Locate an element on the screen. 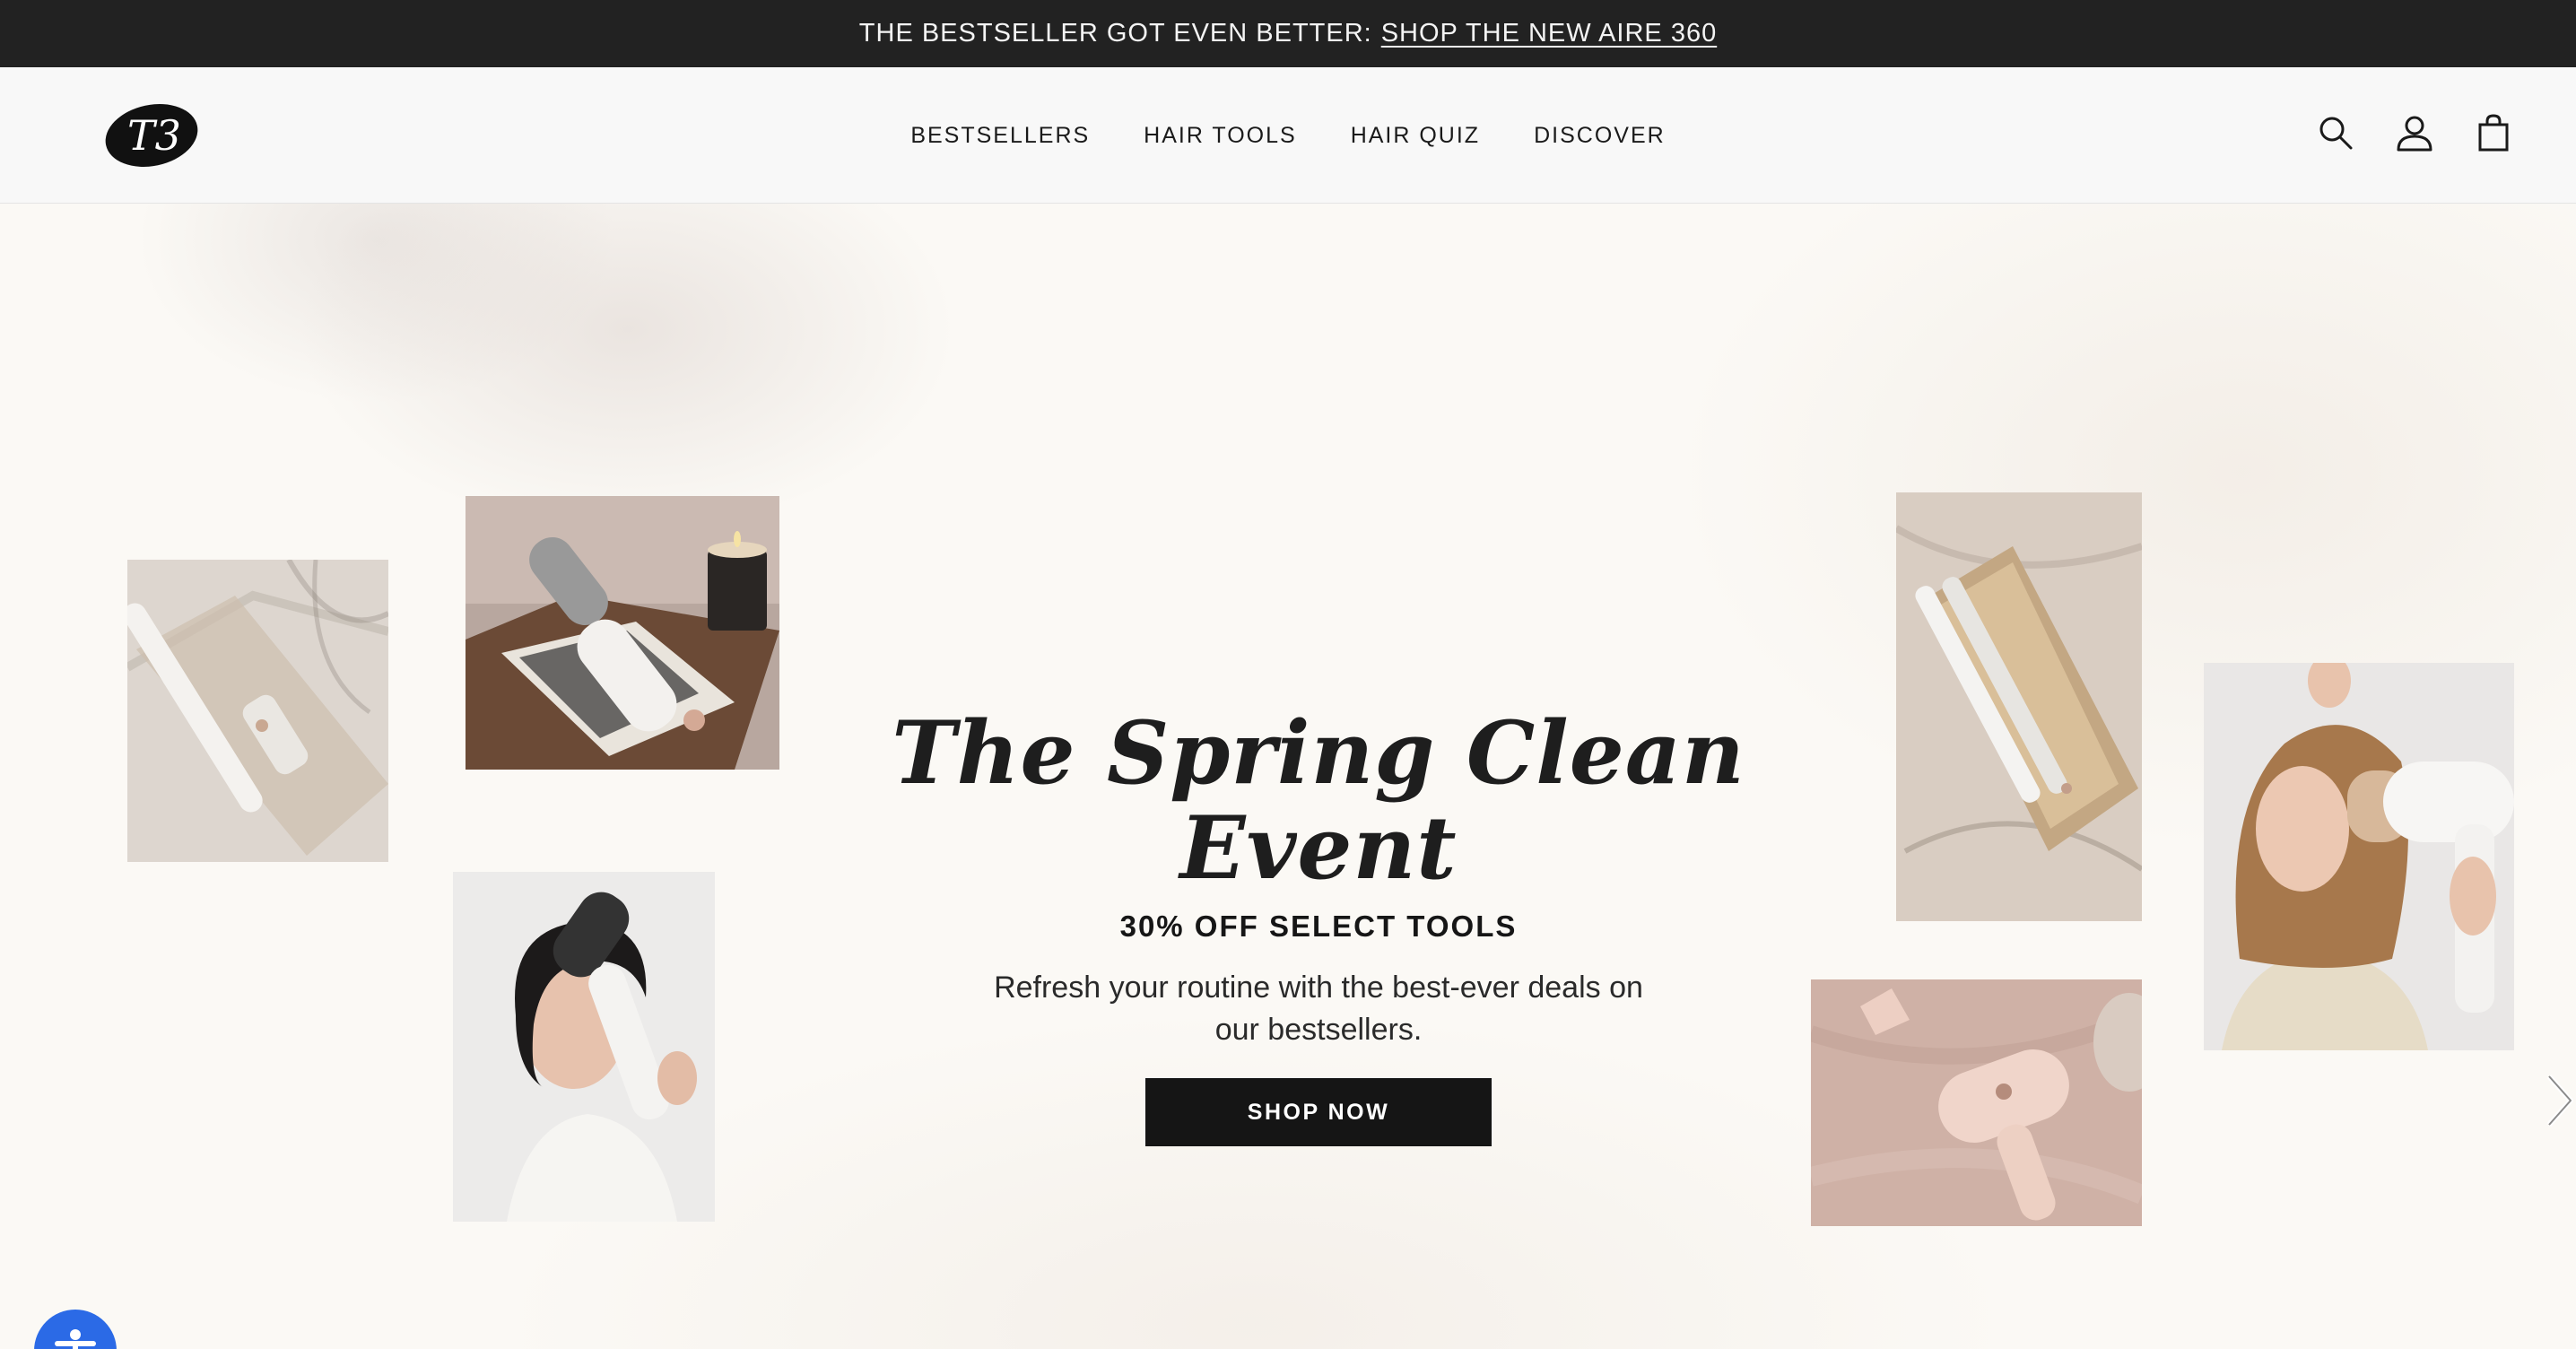  photo-flat-iron is located at coordinates (2019, 706).